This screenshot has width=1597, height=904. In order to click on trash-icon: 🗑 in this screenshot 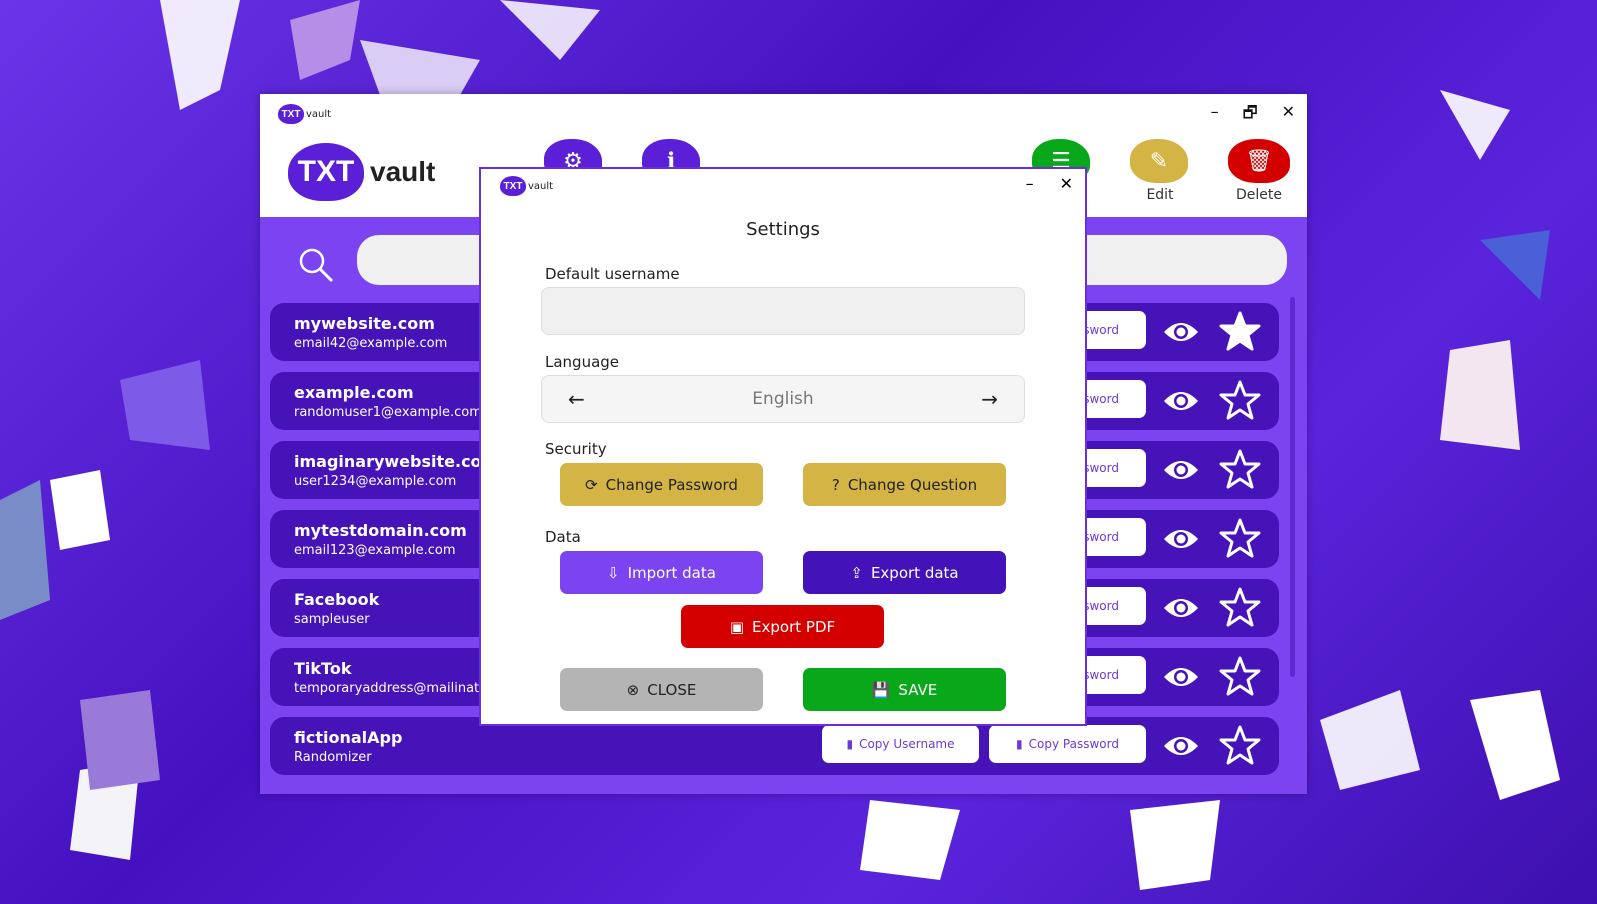, I will do `click(1259, 161)`.